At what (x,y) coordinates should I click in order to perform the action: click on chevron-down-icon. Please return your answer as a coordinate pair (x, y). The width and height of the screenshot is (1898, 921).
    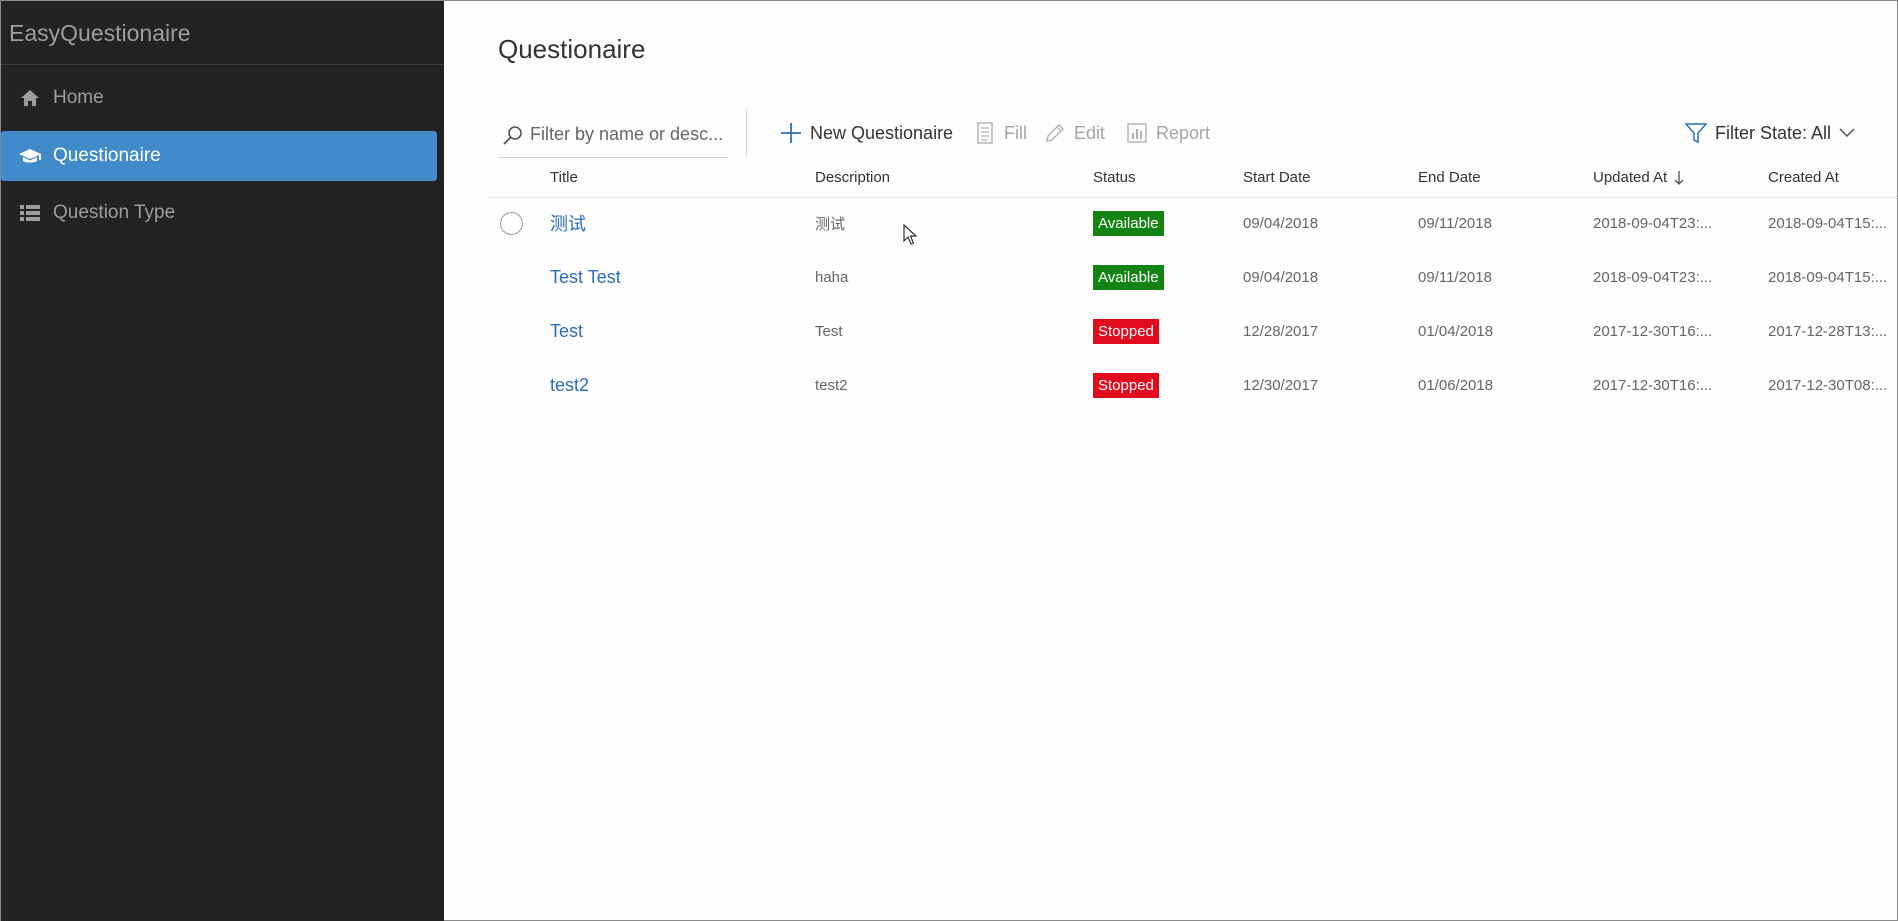
    Looking at the image, I should click on (1847, 133).